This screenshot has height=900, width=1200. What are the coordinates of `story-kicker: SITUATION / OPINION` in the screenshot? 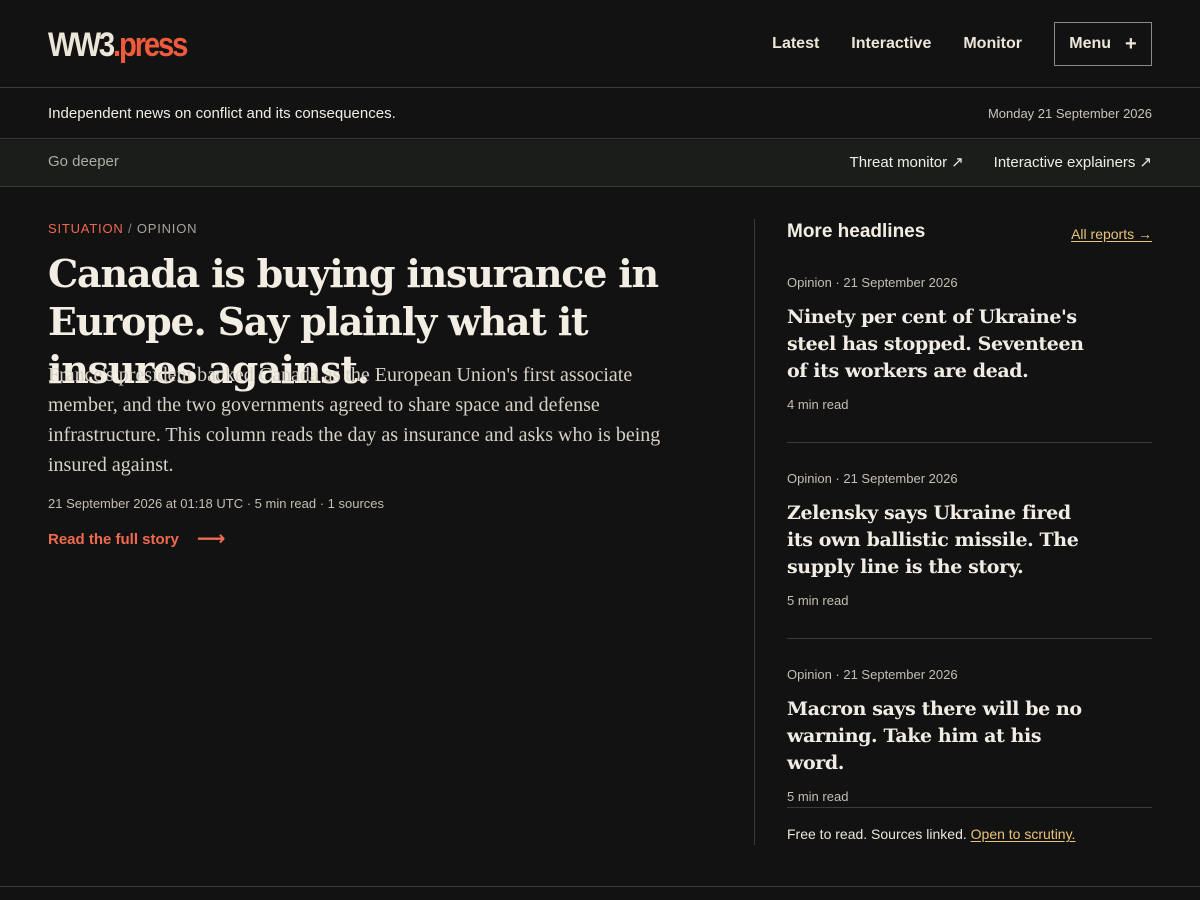 It's located at (122, 228).